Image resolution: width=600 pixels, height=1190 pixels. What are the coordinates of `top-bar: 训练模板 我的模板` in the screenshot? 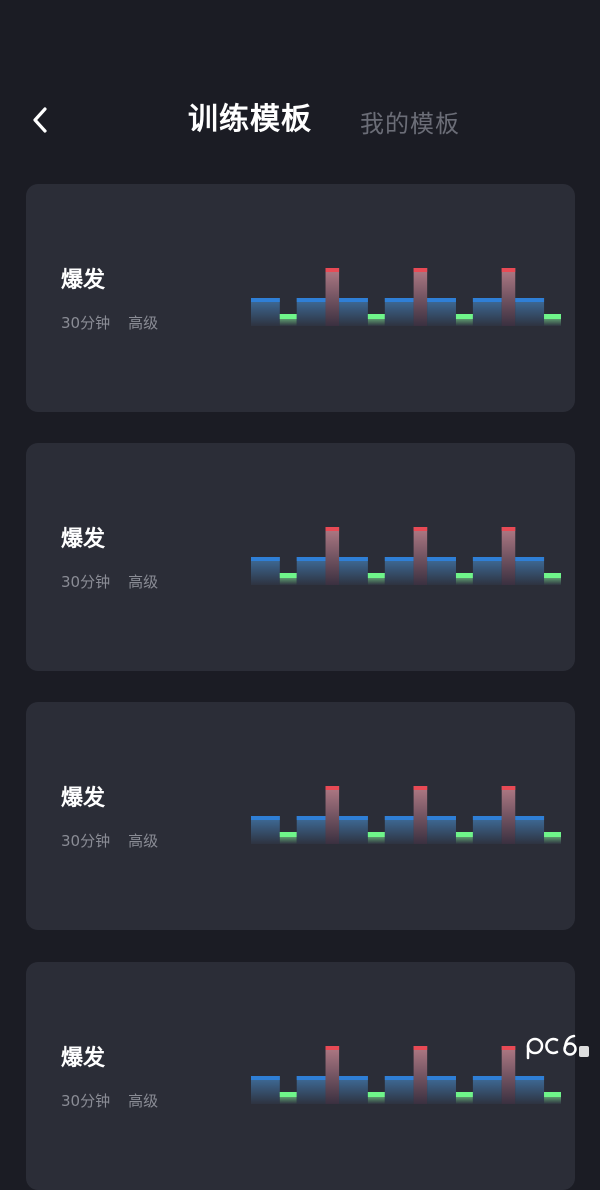 It's located at (300, 85).